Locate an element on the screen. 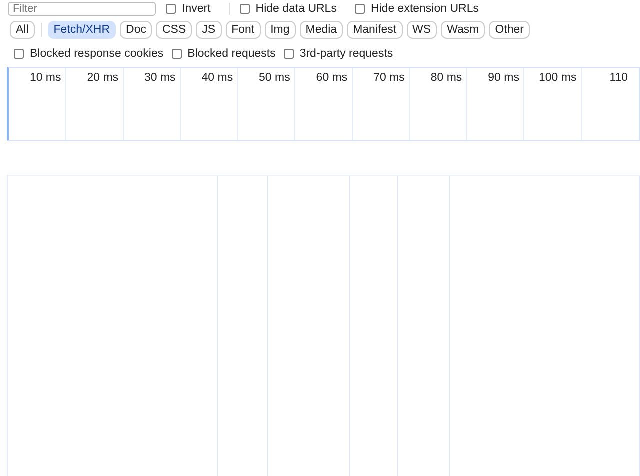 The height and width of the screenshot is (476, 640). time-tick-label: 80 ms is located at coordinates (446, 79).